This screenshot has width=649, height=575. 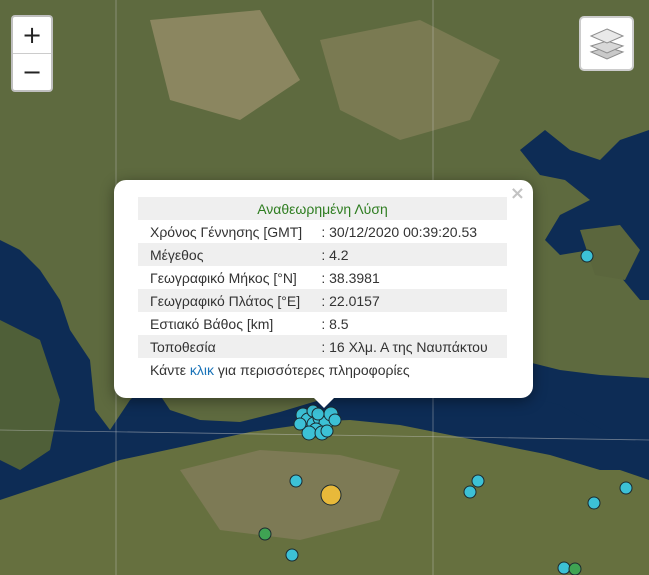 I want to click on detail-row-magnitude: Μέγεθος : 4.2, so click(x=322, y=254).